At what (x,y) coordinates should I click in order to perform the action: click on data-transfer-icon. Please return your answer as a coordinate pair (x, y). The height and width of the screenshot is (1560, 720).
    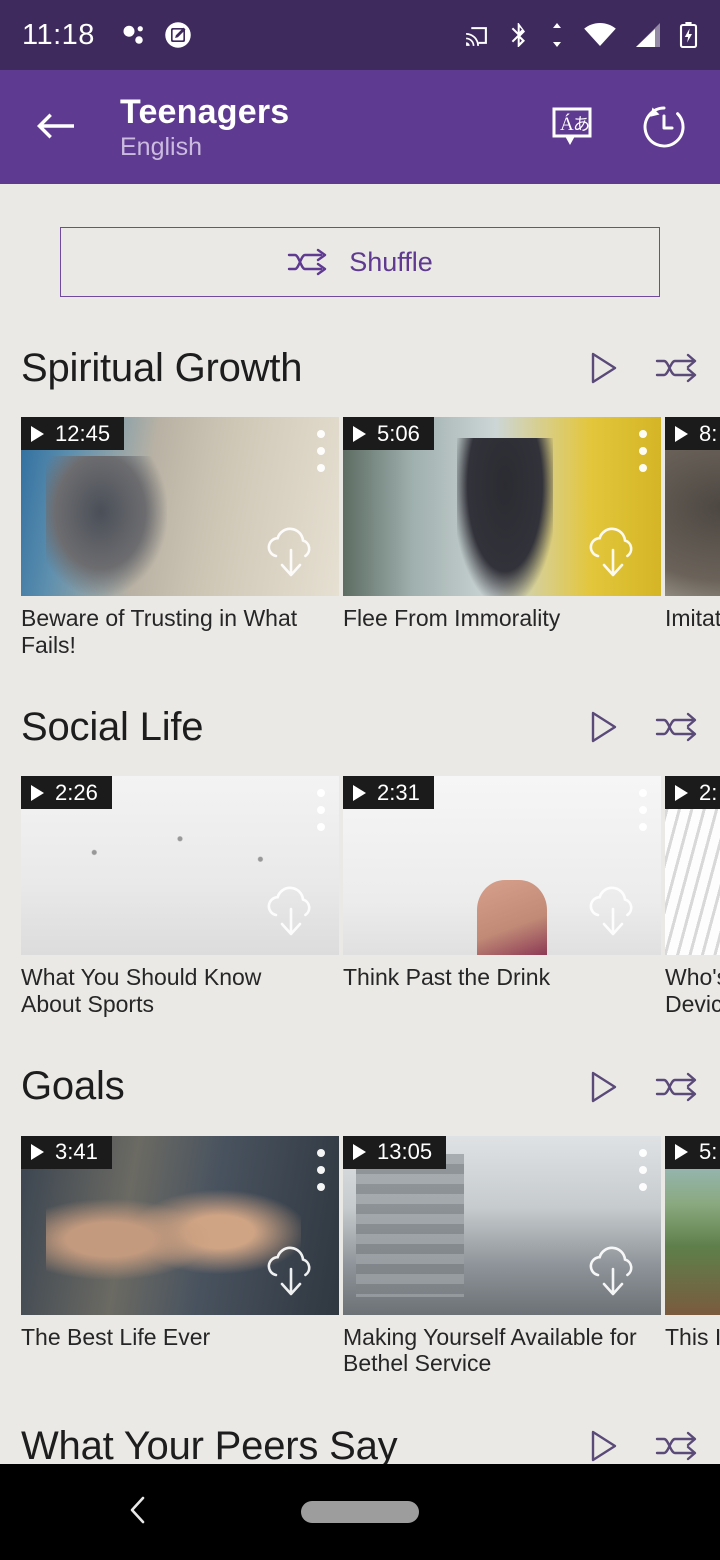
    Looking at the image, I should click on (557, 35).